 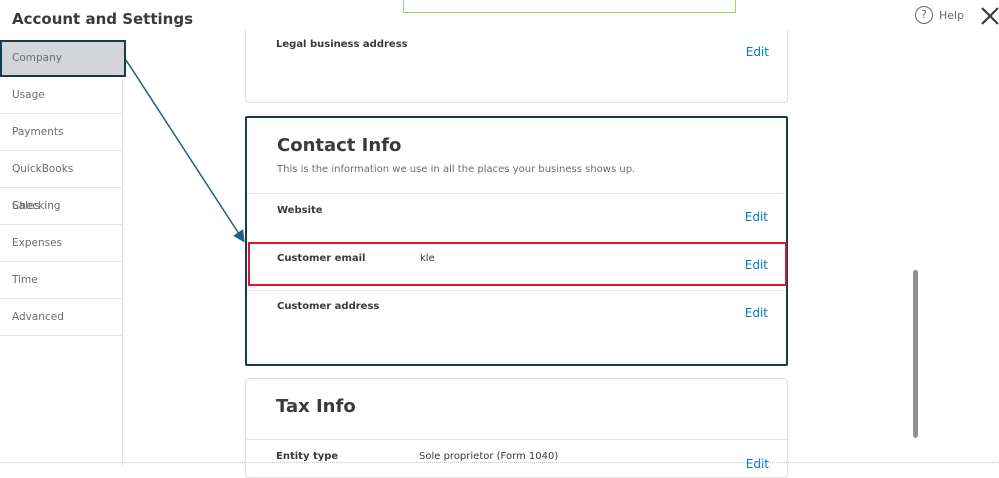 What do you see at coordinates (569, 6) in the screenshot?
I see `search-field` at bounding box center [569, 6].